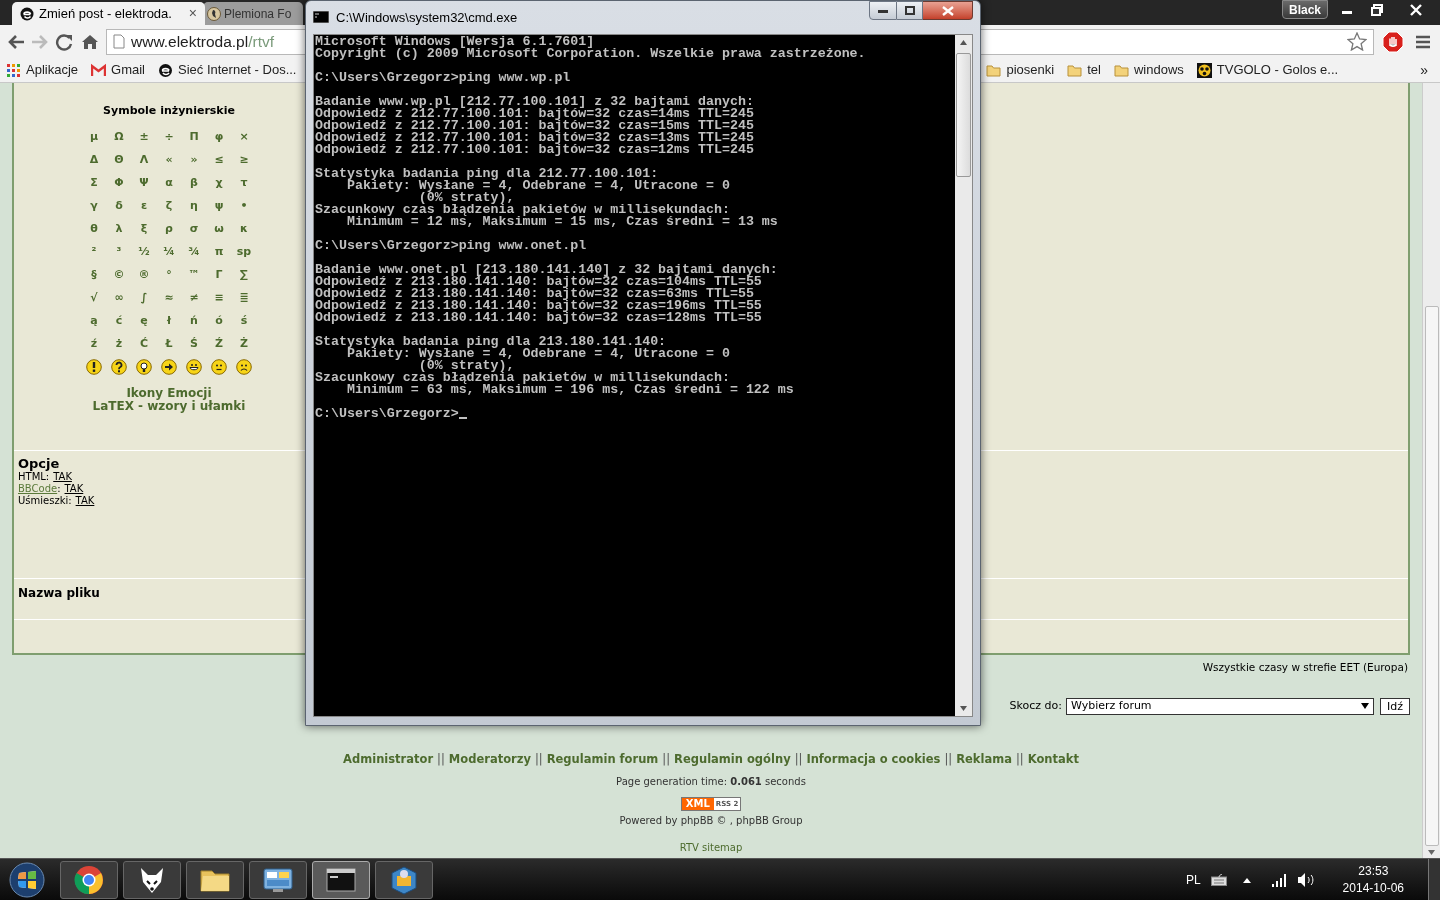 The image size is (1440, 900). What do you see at coordinates (144, 229) in the screenshot?
I see `symbol-link: ξ` at bounding box center [144, 229].